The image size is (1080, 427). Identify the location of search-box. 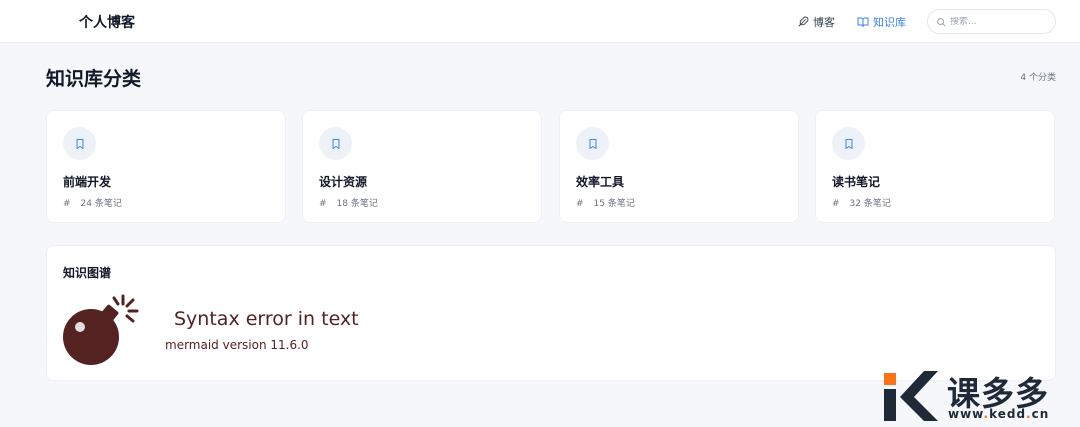
(991, 21).